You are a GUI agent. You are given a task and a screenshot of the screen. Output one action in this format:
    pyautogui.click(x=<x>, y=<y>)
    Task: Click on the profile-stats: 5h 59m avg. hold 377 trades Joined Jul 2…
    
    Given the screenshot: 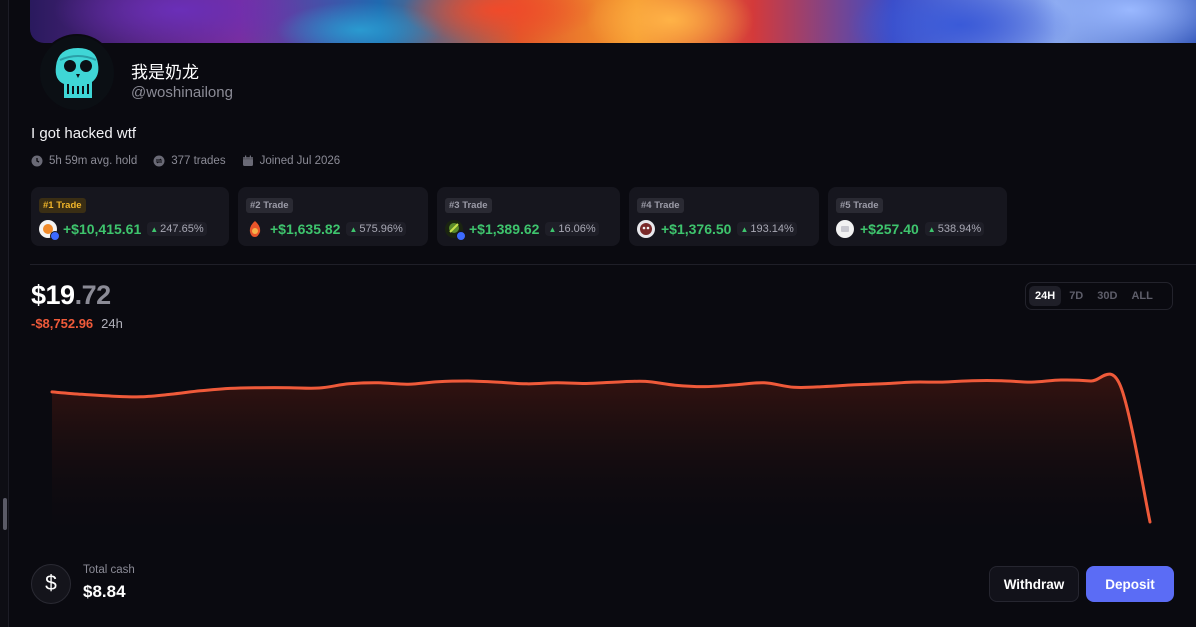 What is the action you would take?
    pyautogui.click(x=185, y=161)
    